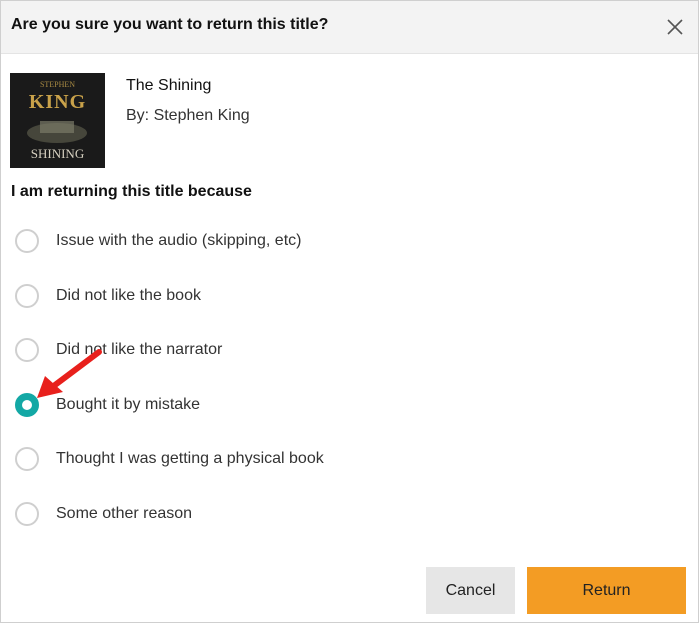 The height and width of the screenshot is (623, 699). I want to click on reason-heading: I am returning this title because, so click(131, 191).